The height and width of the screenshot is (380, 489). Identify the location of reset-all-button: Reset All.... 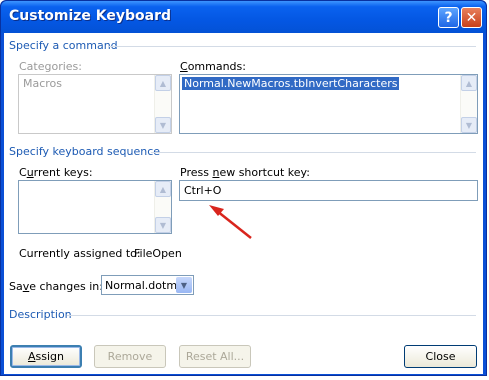
(215, 356).